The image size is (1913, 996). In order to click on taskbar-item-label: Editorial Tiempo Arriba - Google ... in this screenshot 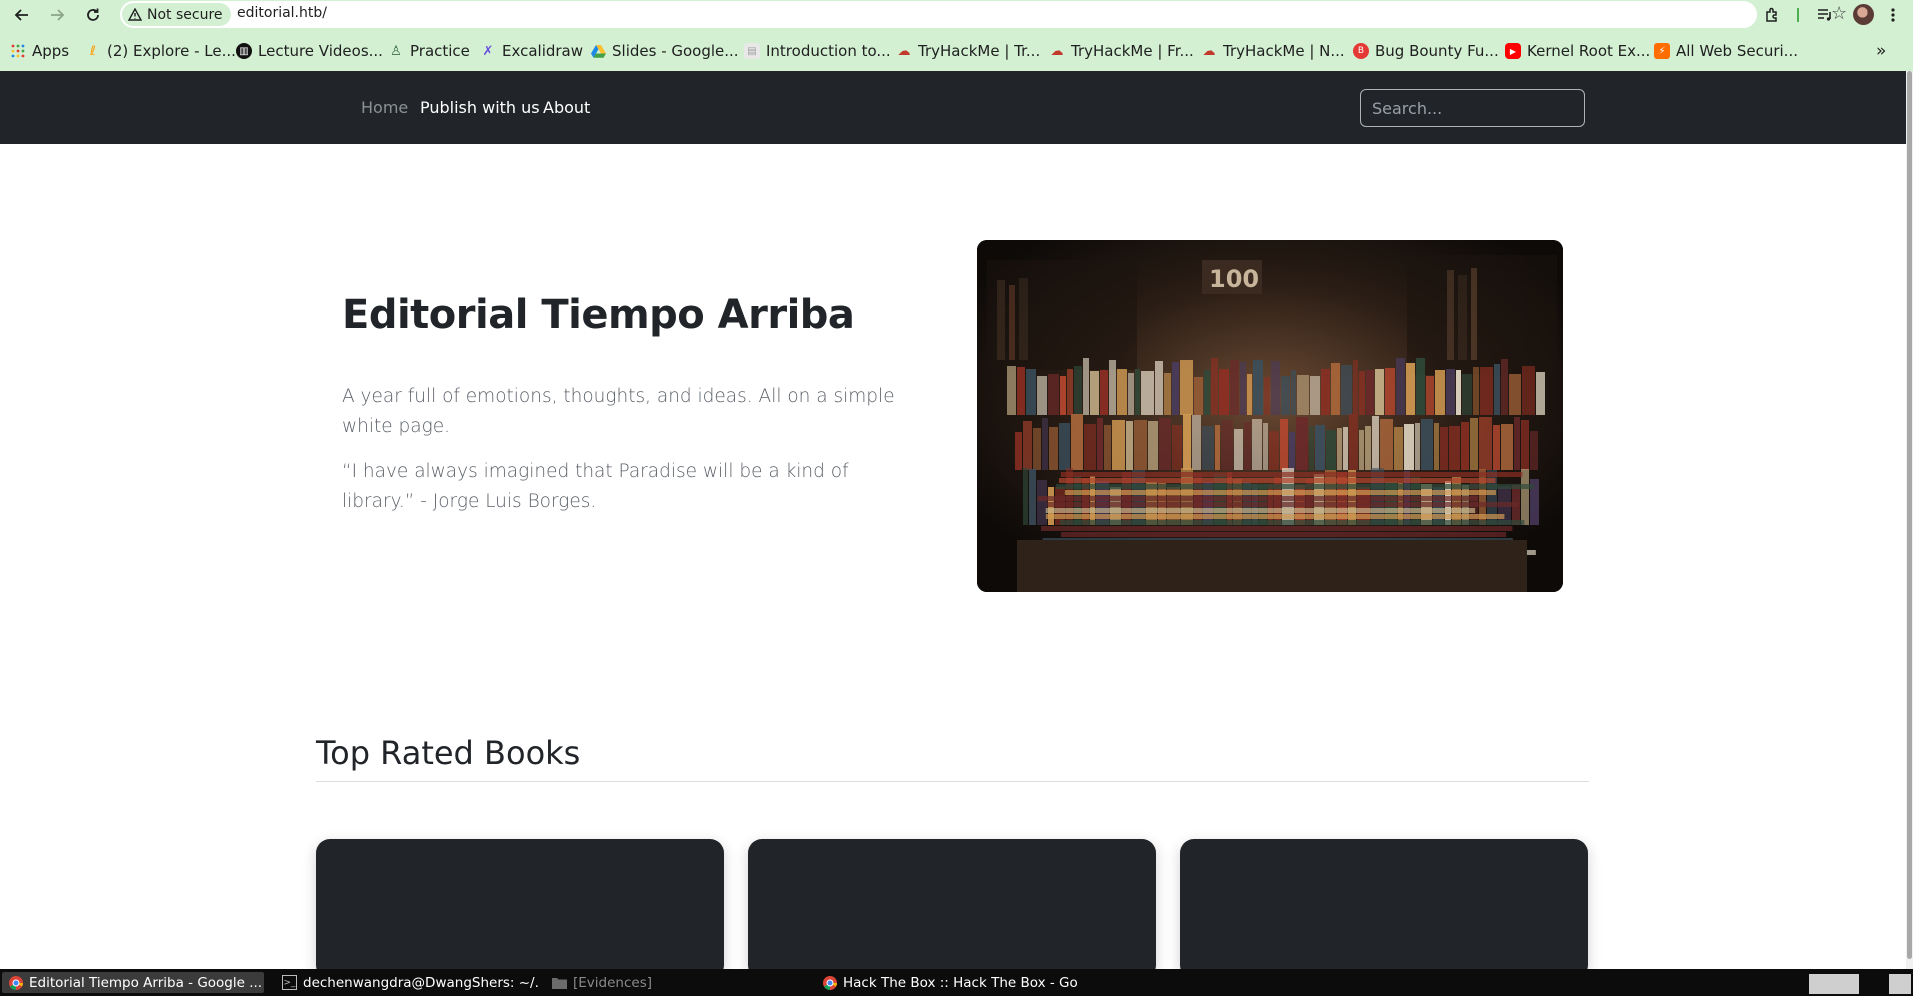, I will do `click(146, 982)`.